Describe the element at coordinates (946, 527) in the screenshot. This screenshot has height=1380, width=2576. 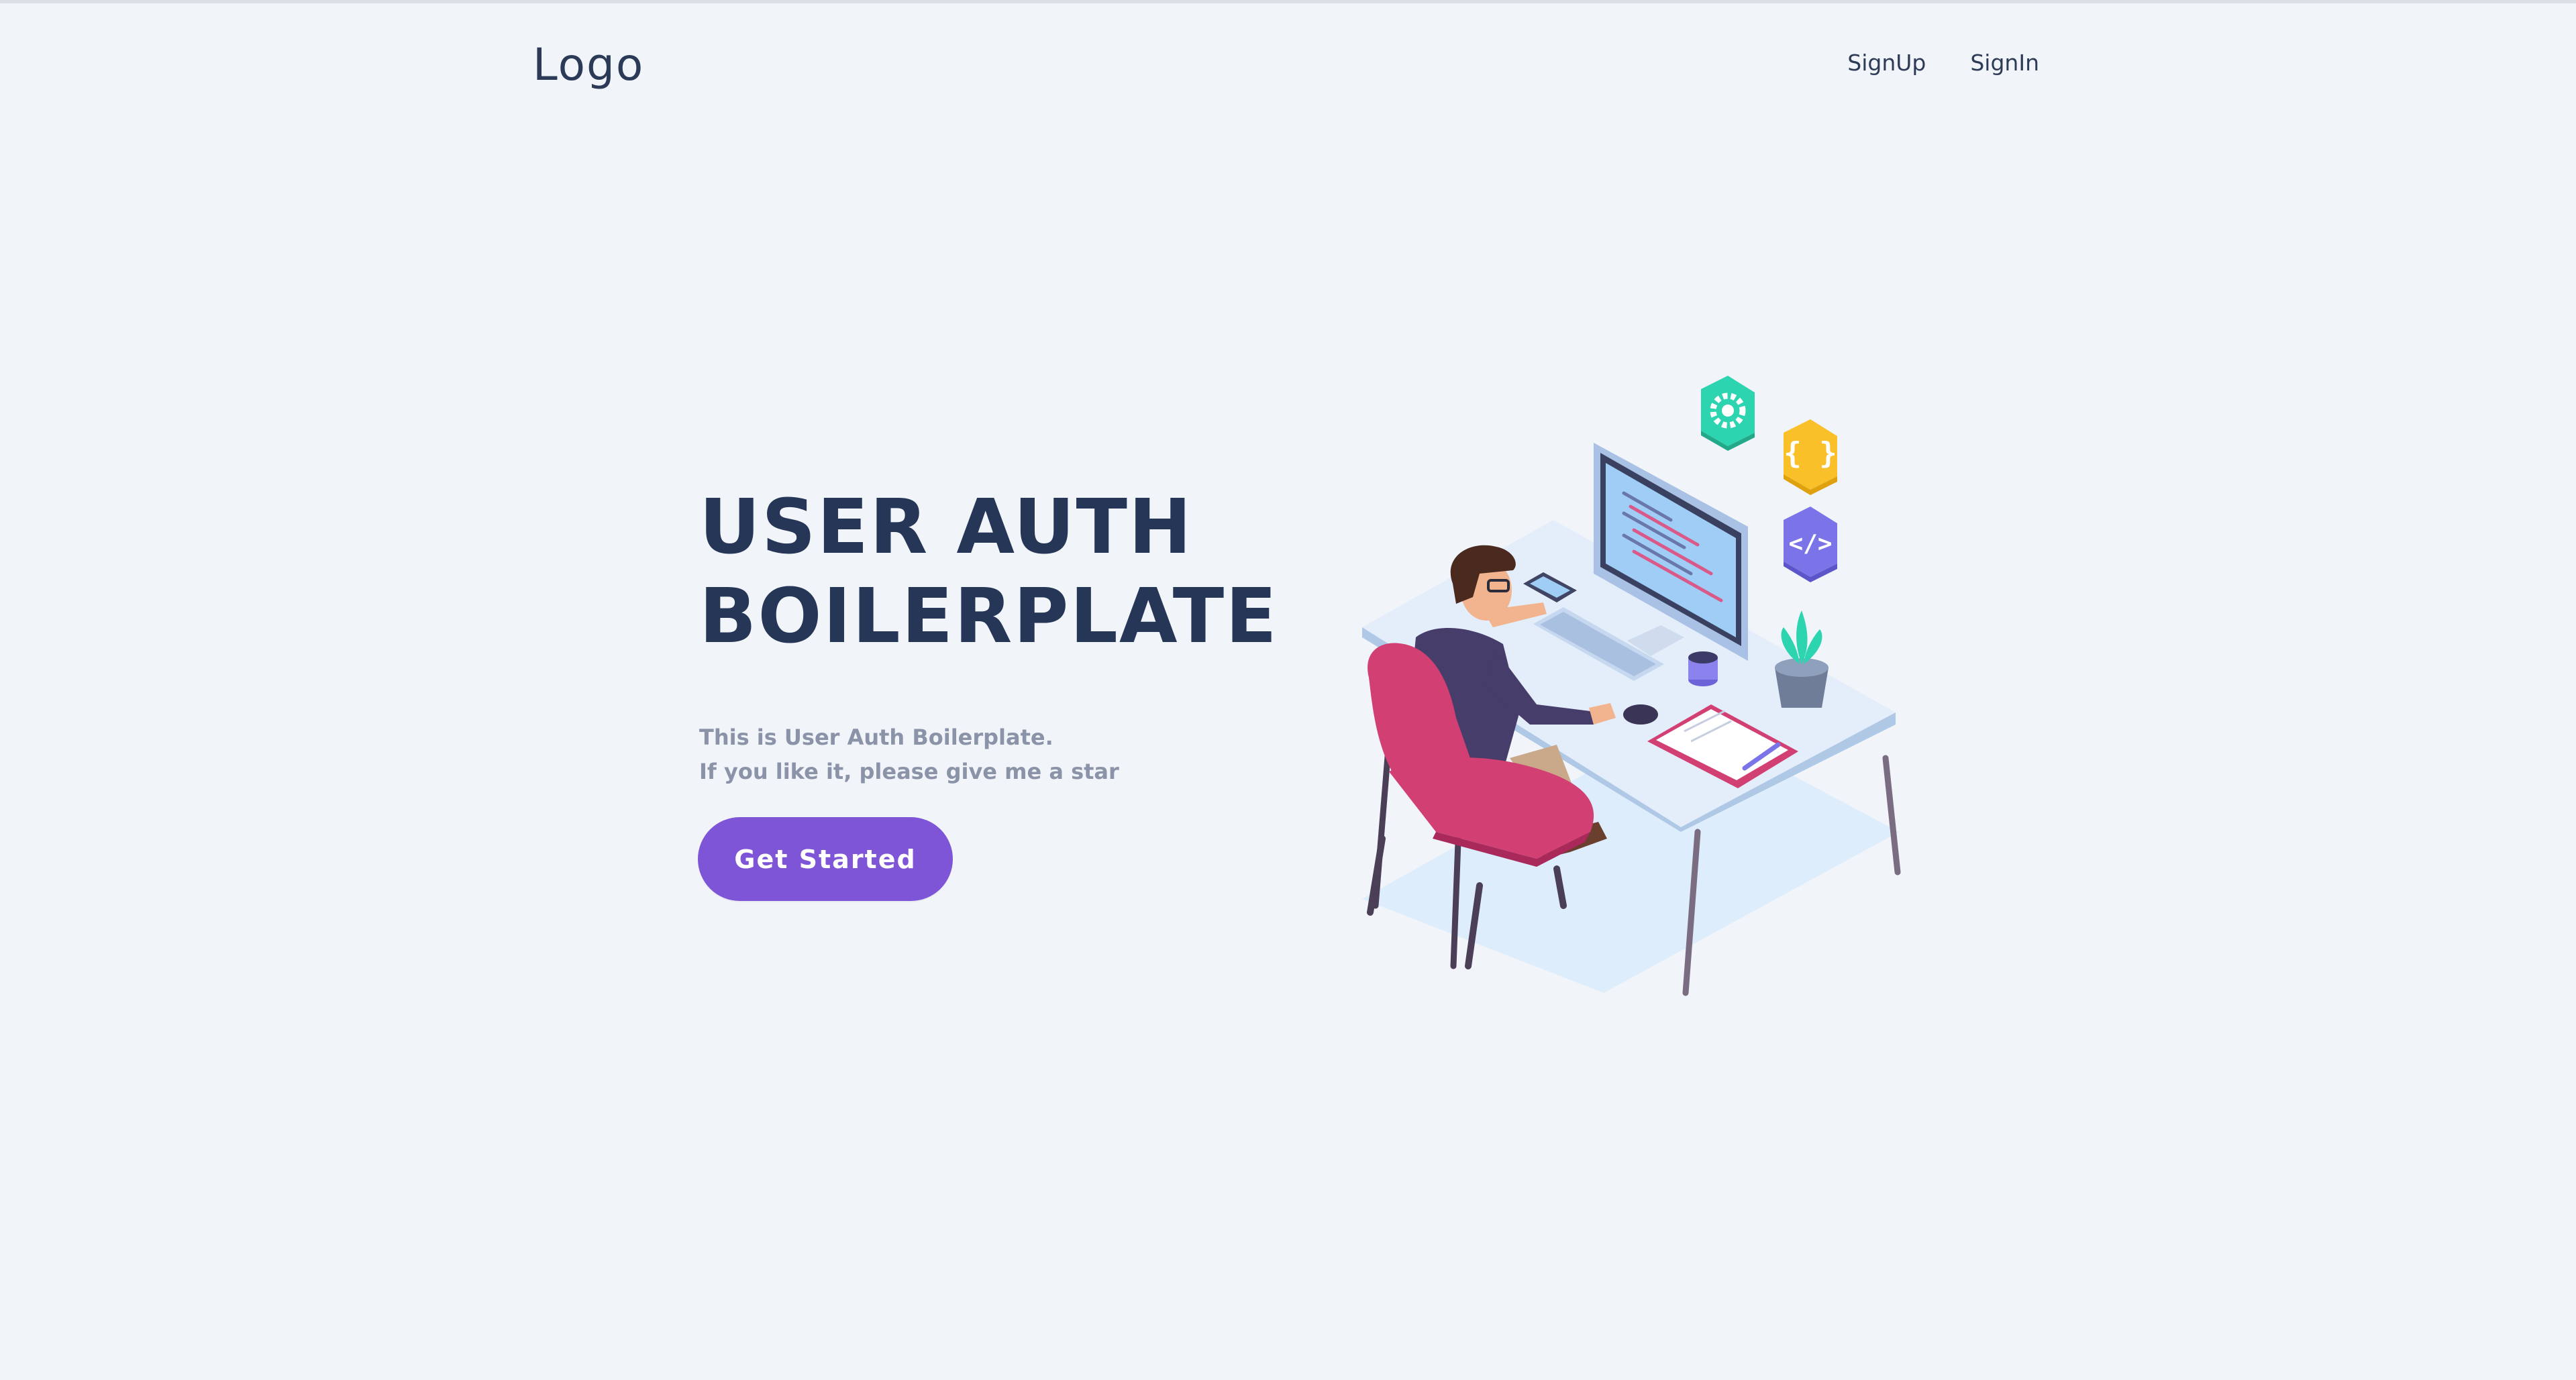
I see `hero-title-line-1: USER AUTH` at that location.